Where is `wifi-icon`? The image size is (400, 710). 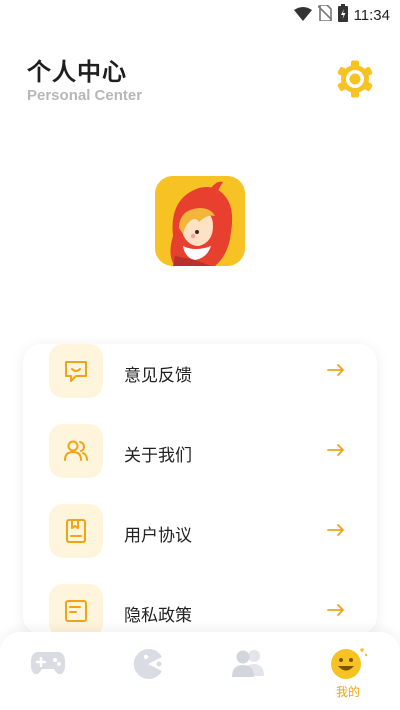 wifi-icon is located at coordinates (302, 15).